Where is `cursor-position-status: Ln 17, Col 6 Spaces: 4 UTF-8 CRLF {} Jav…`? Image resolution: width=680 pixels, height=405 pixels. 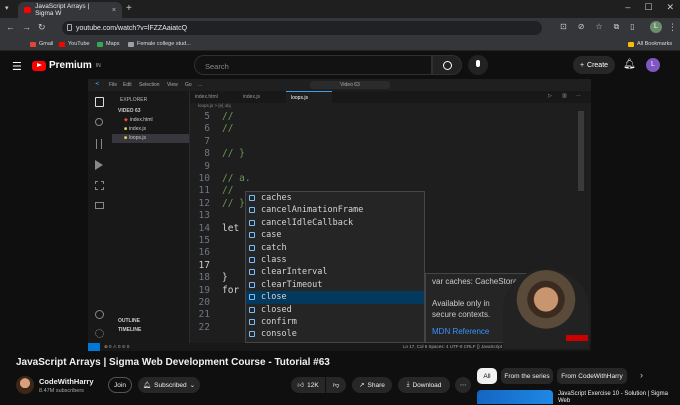 cursor-position-status: Ln 17, Col 6 Spaces: 4 UTF-8 CRLF {} Jav… is located at coordinates (453, 346).